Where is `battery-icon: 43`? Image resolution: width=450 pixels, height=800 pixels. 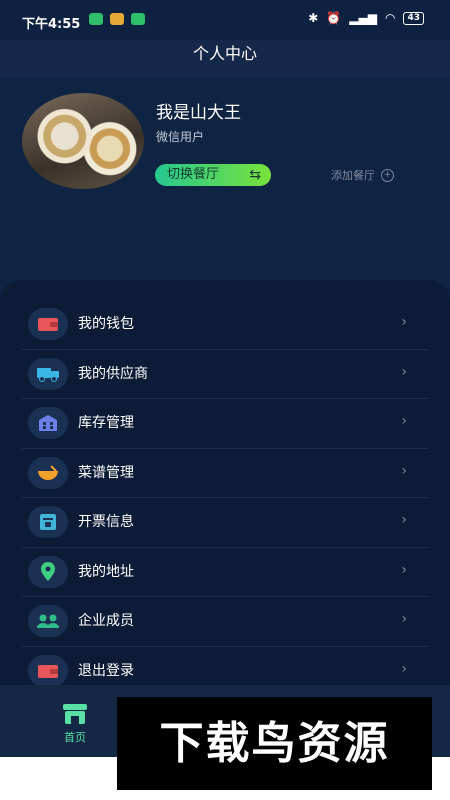 battery-icon: 43 is located at coordinates (413, 18).